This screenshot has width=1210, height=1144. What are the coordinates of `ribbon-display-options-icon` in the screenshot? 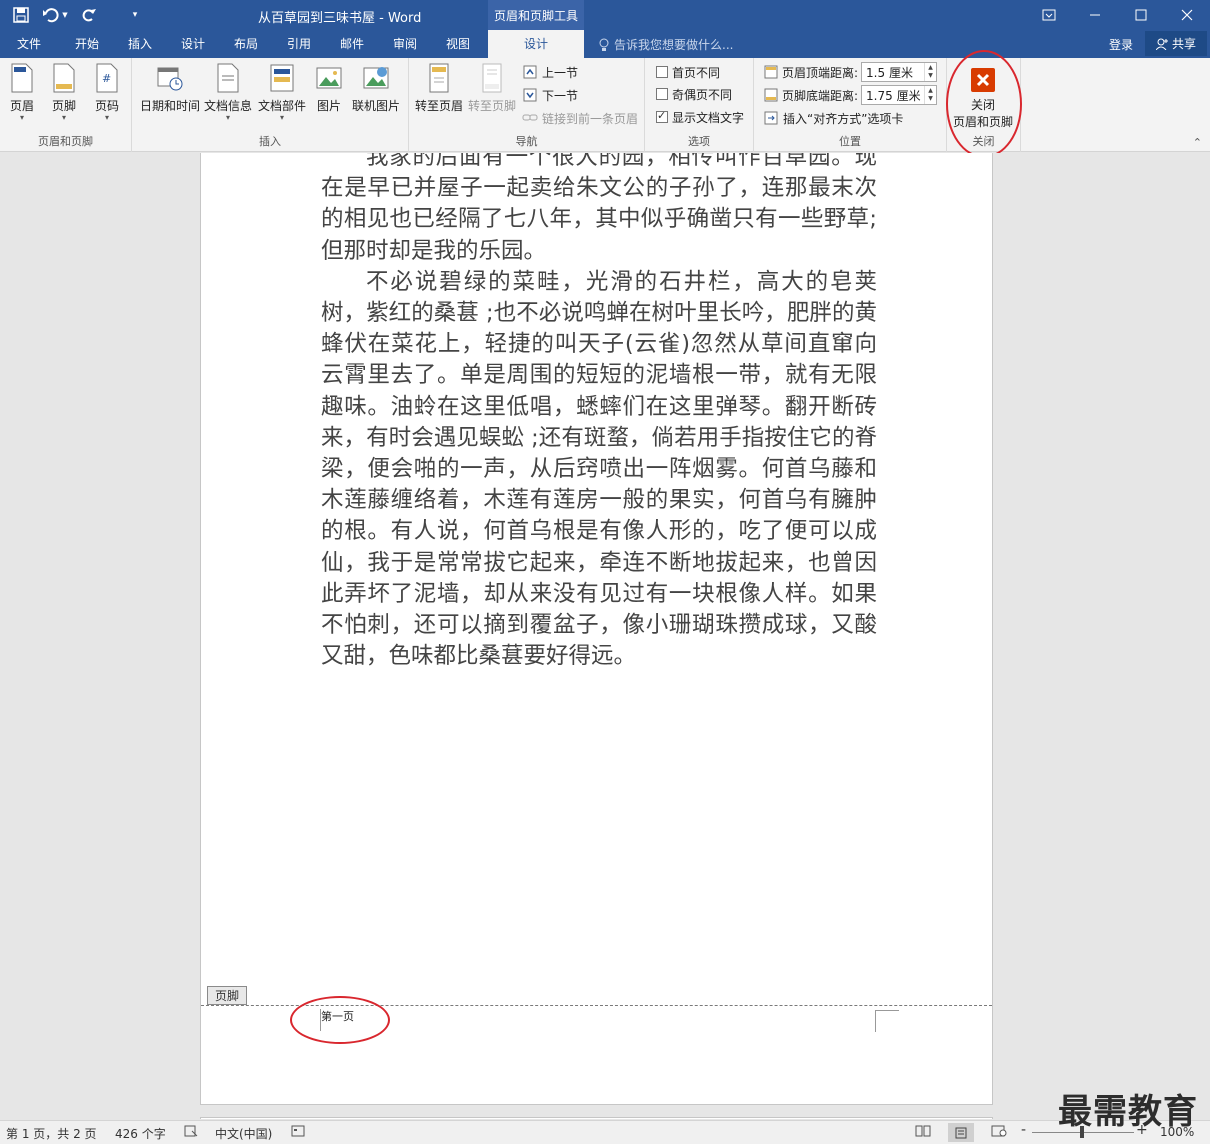 It's located at (1049, 15).